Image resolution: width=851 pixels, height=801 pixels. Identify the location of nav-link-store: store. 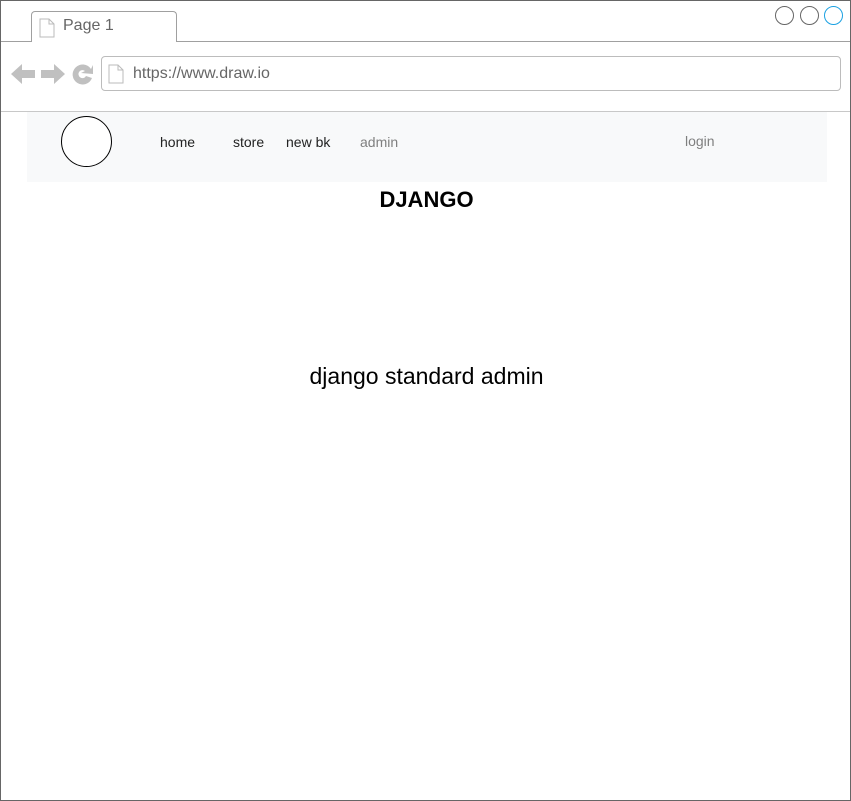
(248, 142).